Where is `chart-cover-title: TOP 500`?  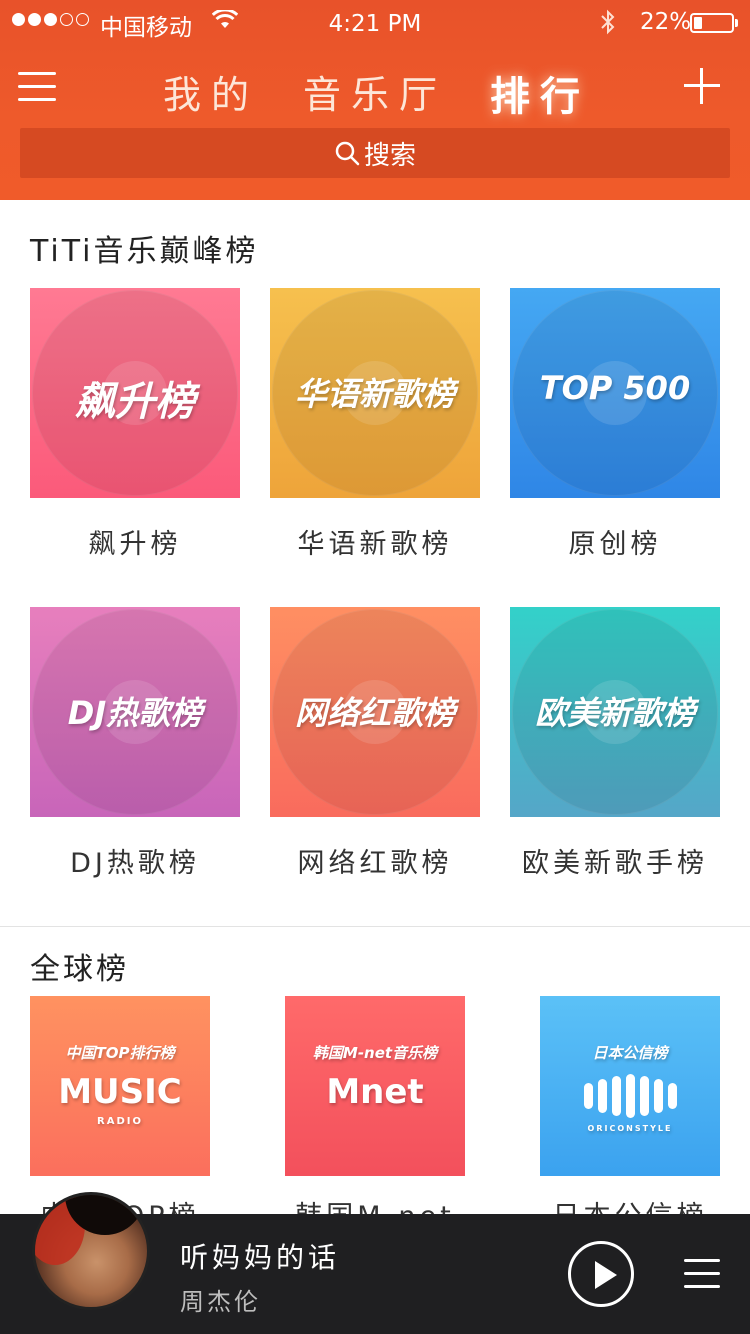
chart-cover-title: TOP 500 is located at coordinates (615, 388).